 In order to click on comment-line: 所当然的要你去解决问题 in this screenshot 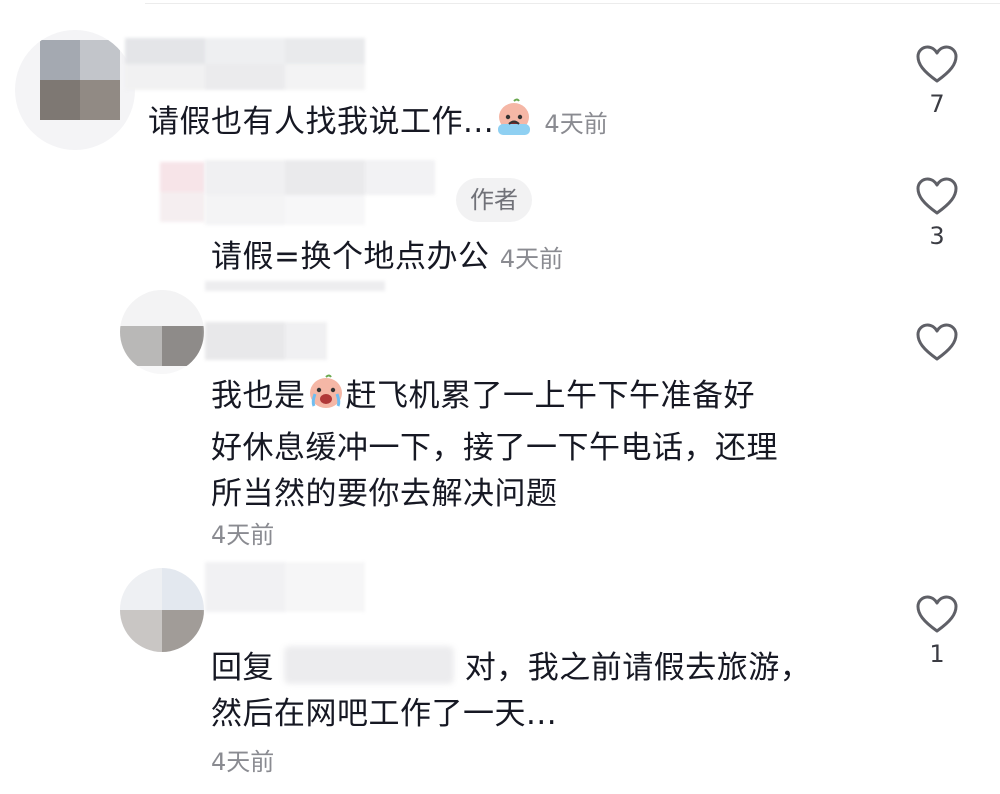, I will do `click(384, 494)`.